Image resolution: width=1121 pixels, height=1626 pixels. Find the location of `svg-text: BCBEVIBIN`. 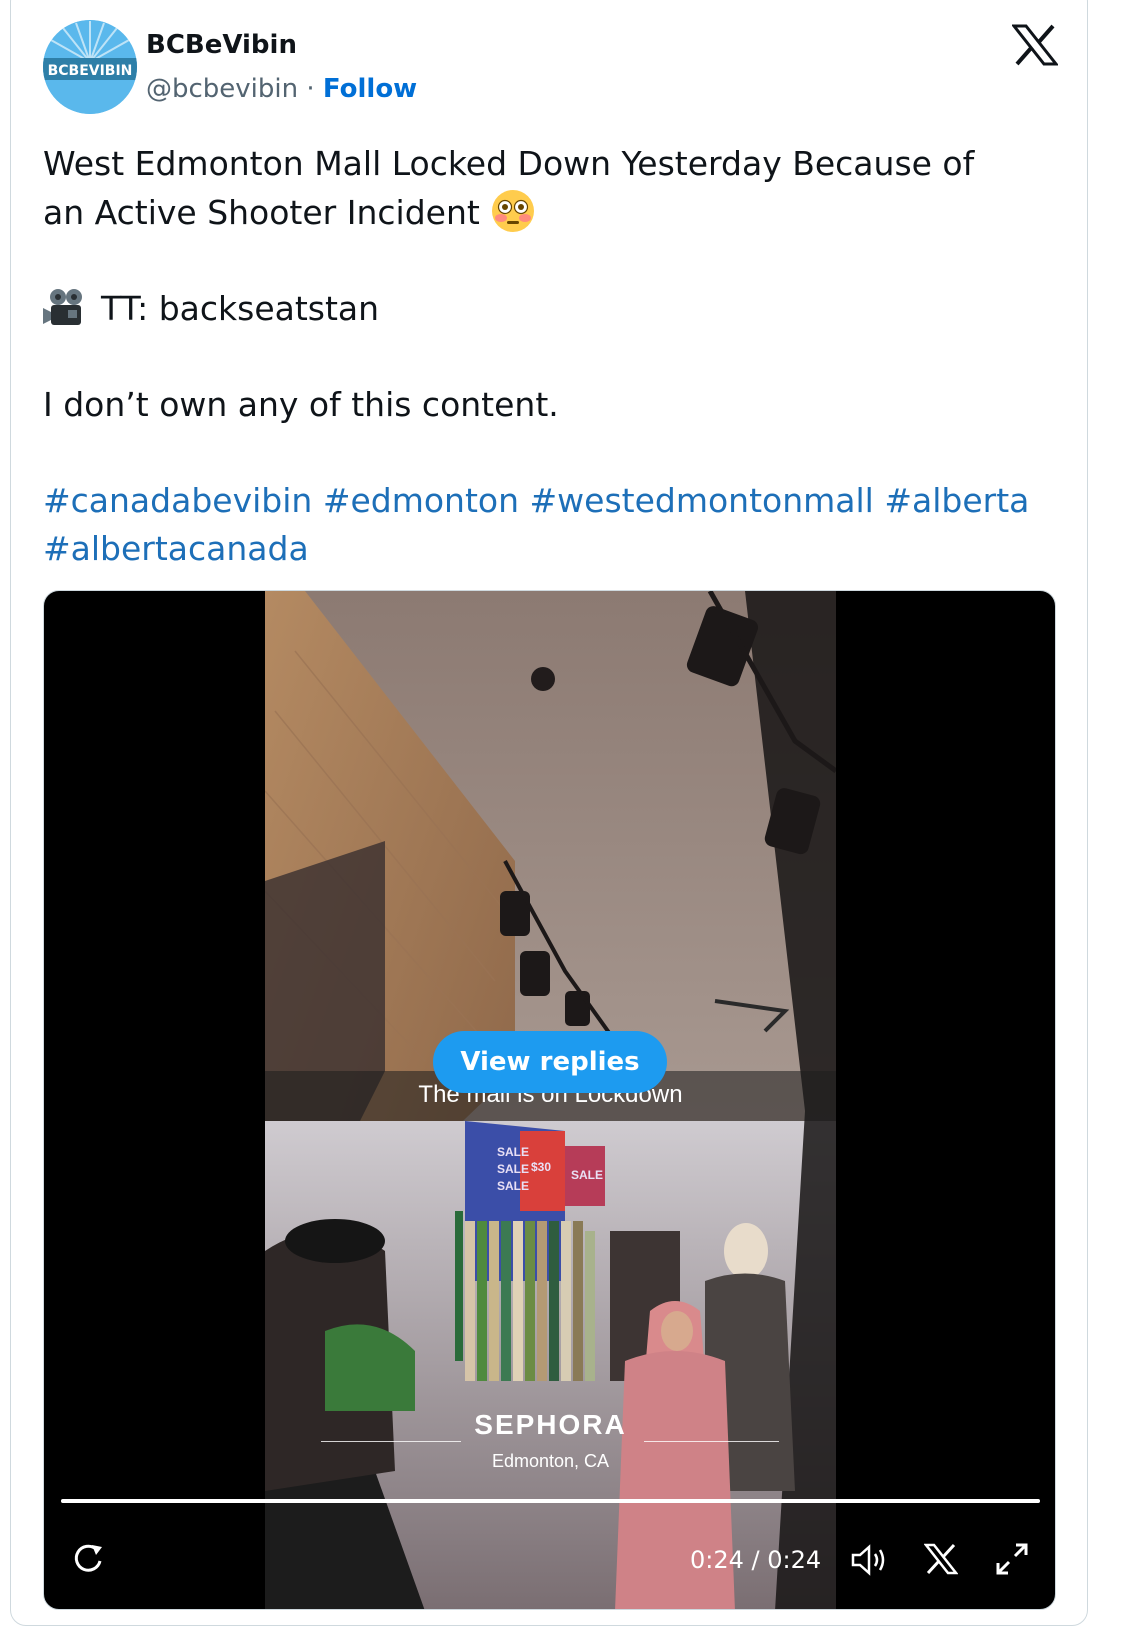

svg-text: BCBEVIBIN is located at coordinates (90, 71).